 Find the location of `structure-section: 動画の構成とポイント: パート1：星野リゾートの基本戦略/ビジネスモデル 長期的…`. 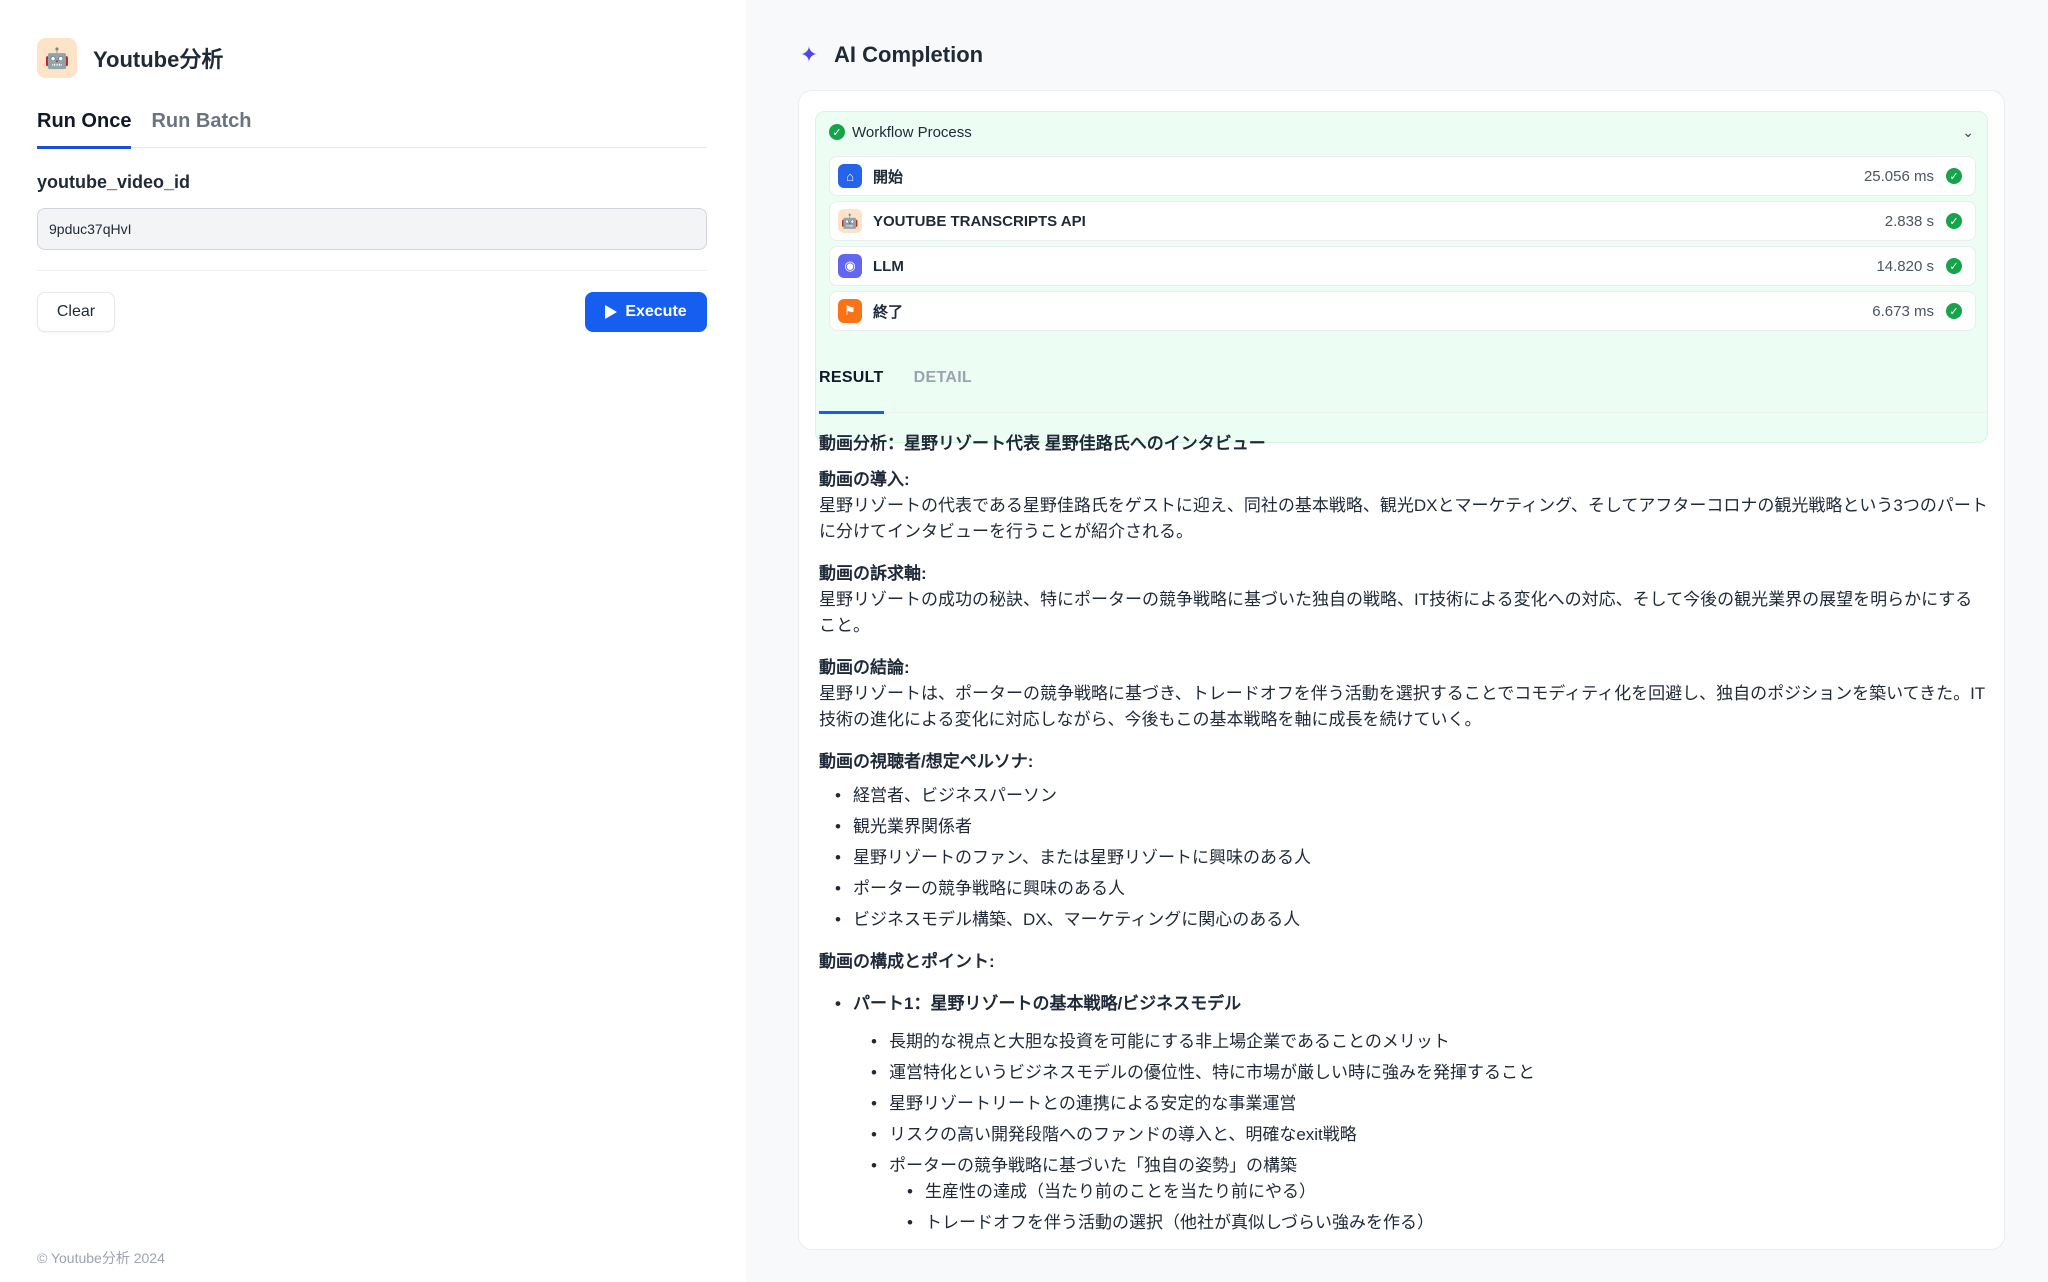

structure-section: 動画の構成とポイント: パート1：星野リゾートの基本戦略/ビジネスモデル 長期的… is located at coordinates (1404, 1092).